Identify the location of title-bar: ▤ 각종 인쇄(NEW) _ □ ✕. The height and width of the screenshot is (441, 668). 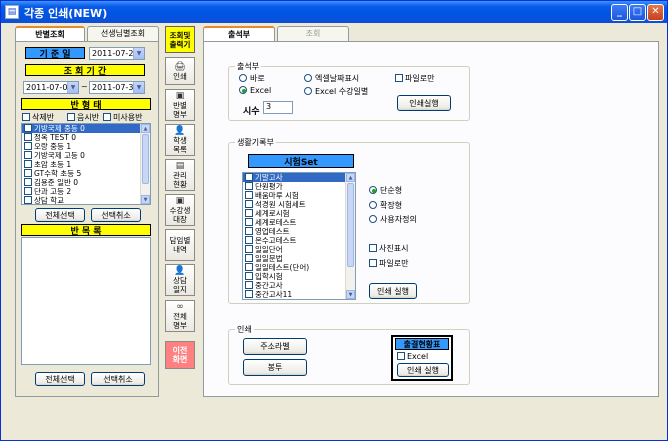
(334, 12).